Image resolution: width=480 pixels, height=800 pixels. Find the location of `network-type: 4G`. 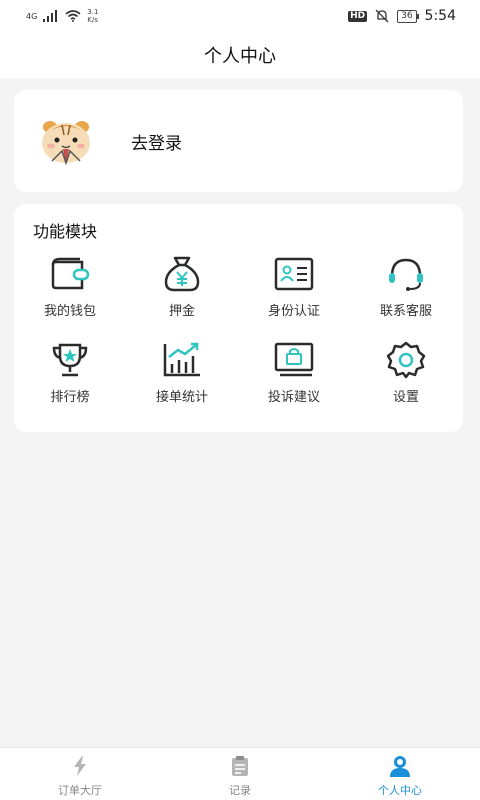

network-type: 4G is located at coordinates (32, 16).